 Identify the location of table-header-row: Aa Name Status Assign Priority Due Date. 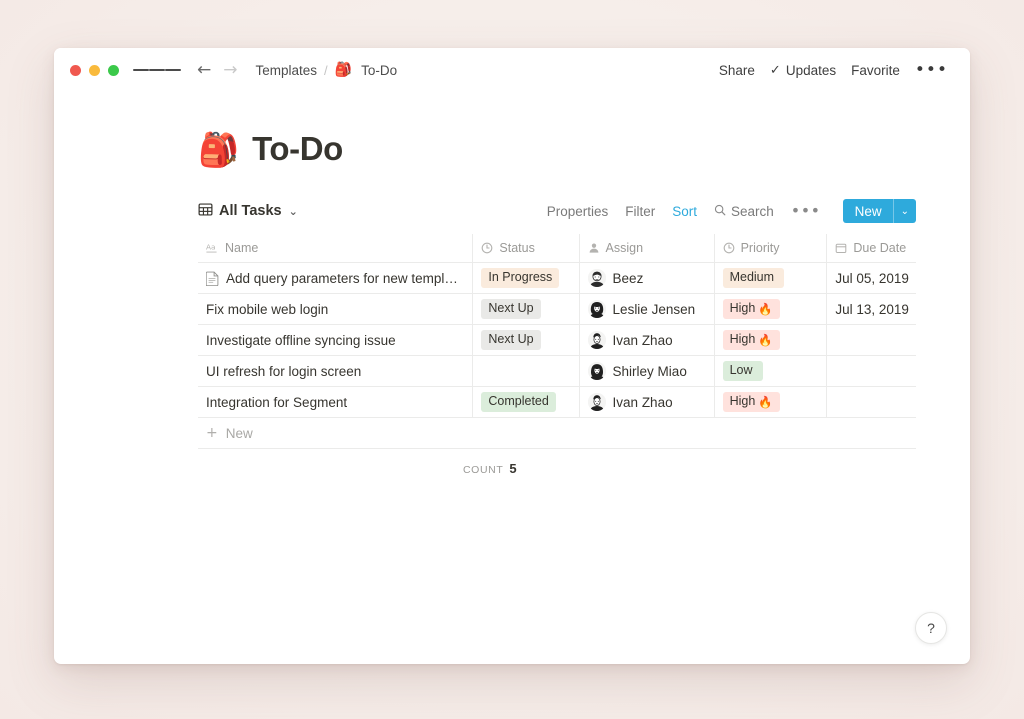
(557, 248).